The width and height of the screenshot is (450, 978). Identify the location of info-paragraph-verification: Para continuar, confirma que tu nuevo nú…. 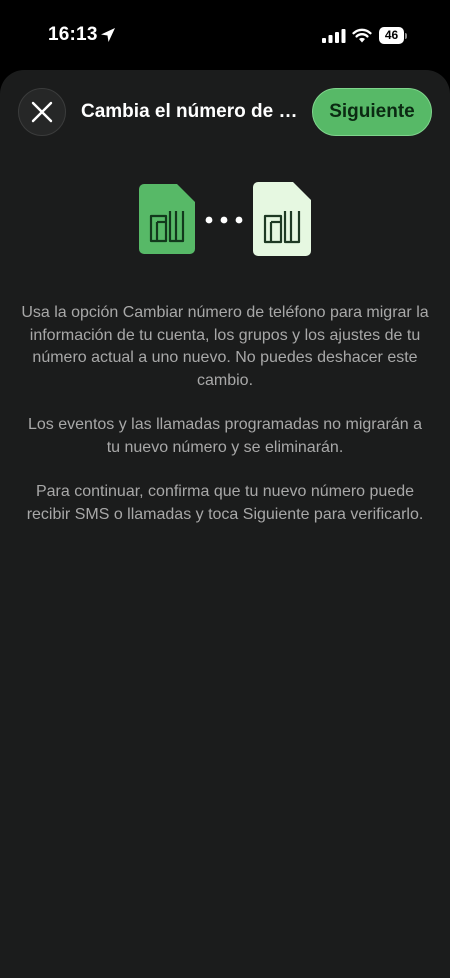
(225, 503).